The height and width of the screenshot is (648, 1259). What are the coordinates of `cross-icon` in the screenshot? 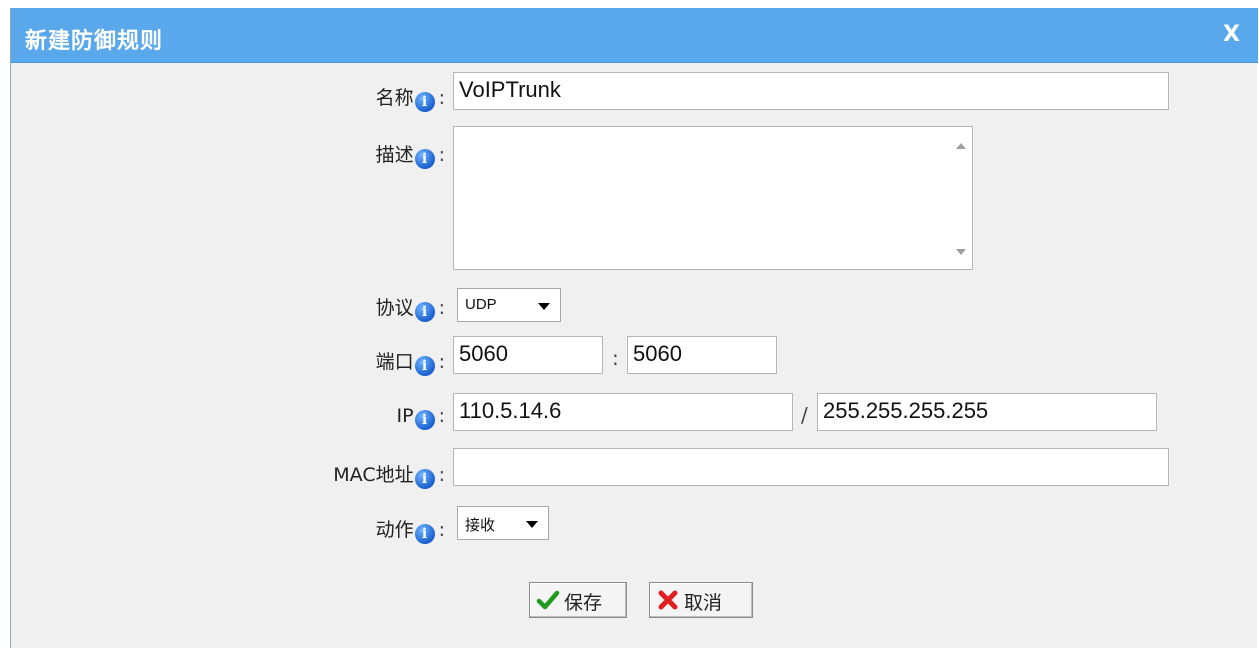 It's located at (668, 600).